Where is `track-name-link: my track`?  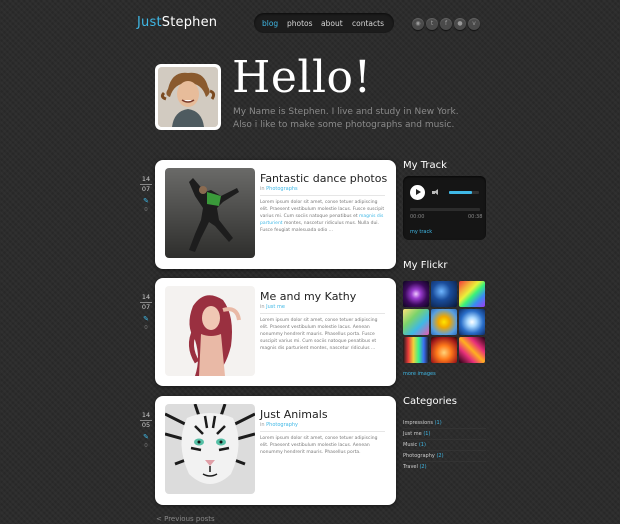 track-name-link: my track is located at coordinates (421, 232).